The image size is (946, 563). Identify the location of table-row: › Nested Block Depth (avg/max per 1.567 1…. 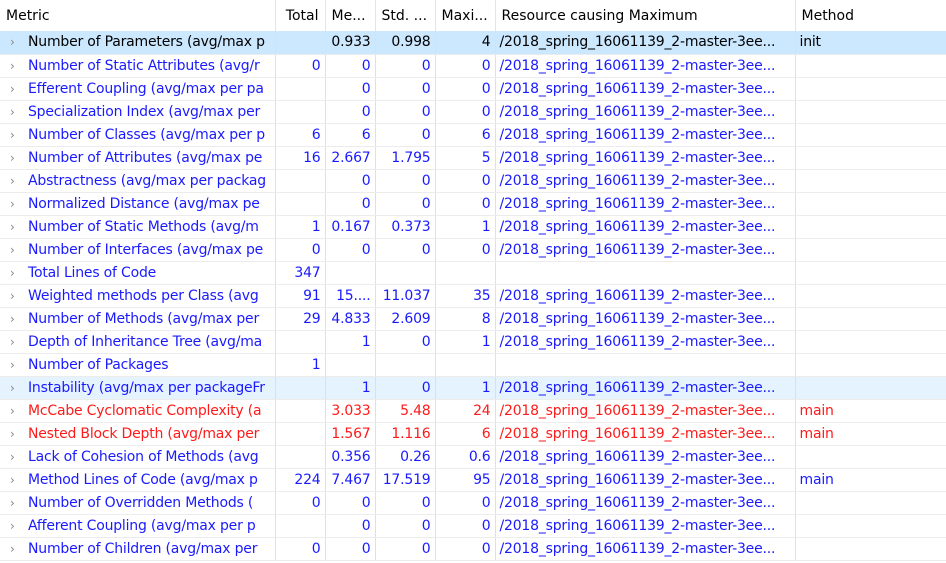
(473, 434).